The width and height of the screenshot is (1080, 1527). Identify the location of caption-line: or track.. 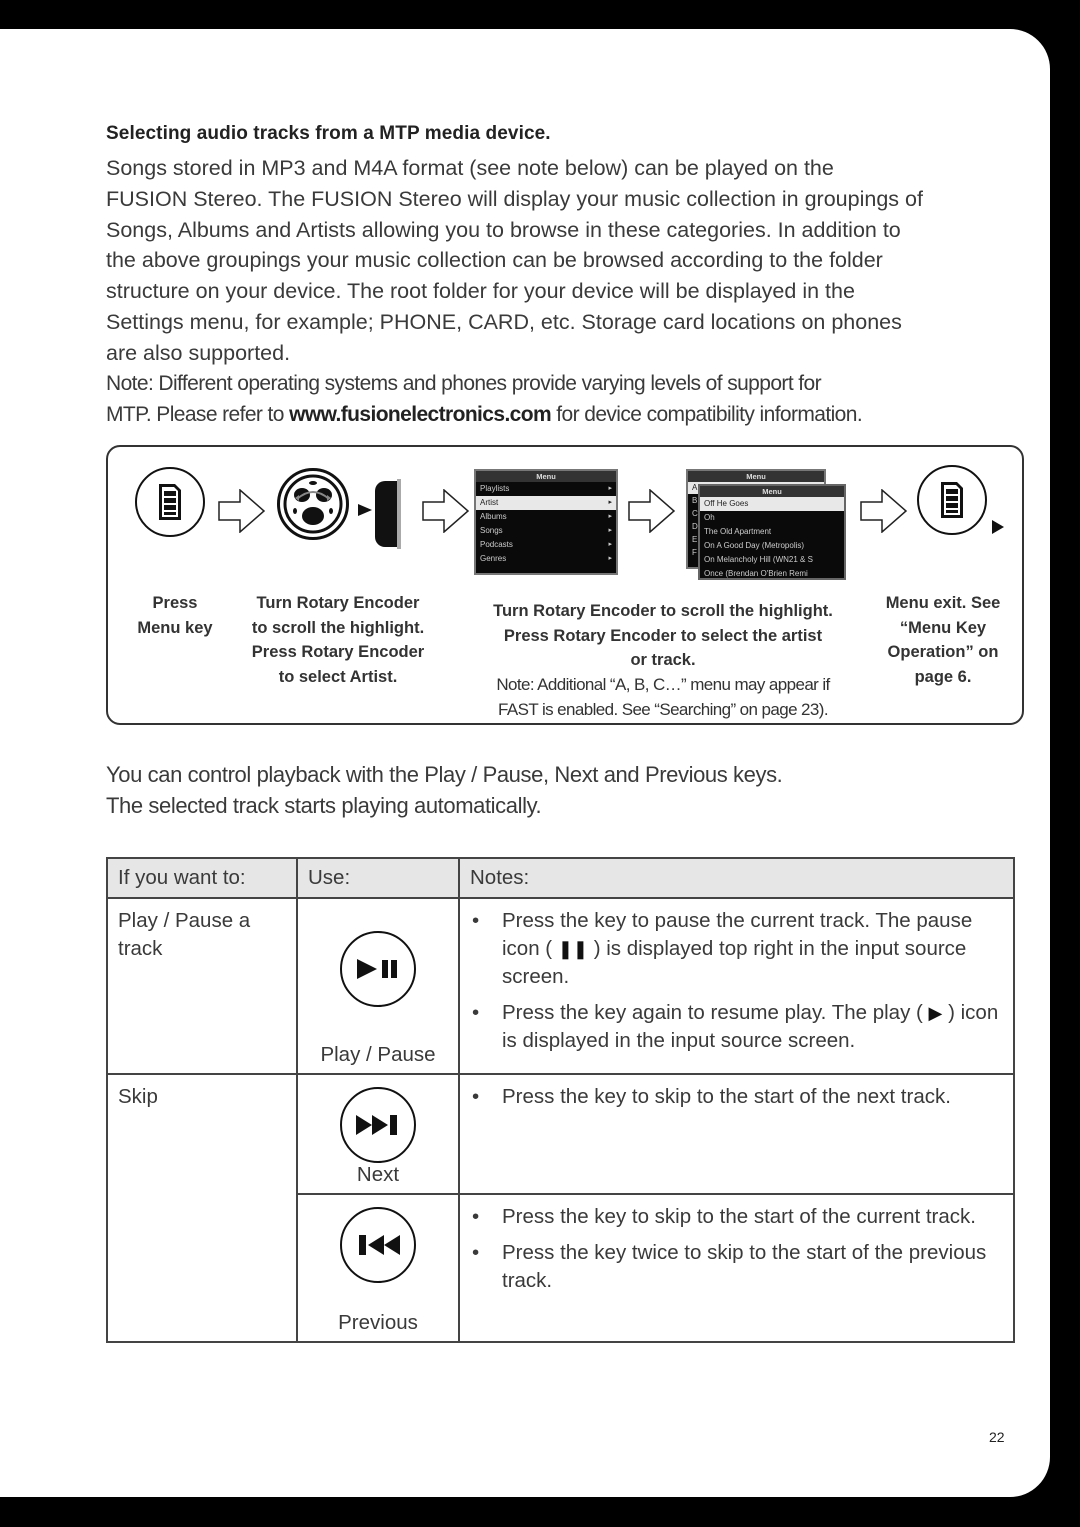
(663, 660).